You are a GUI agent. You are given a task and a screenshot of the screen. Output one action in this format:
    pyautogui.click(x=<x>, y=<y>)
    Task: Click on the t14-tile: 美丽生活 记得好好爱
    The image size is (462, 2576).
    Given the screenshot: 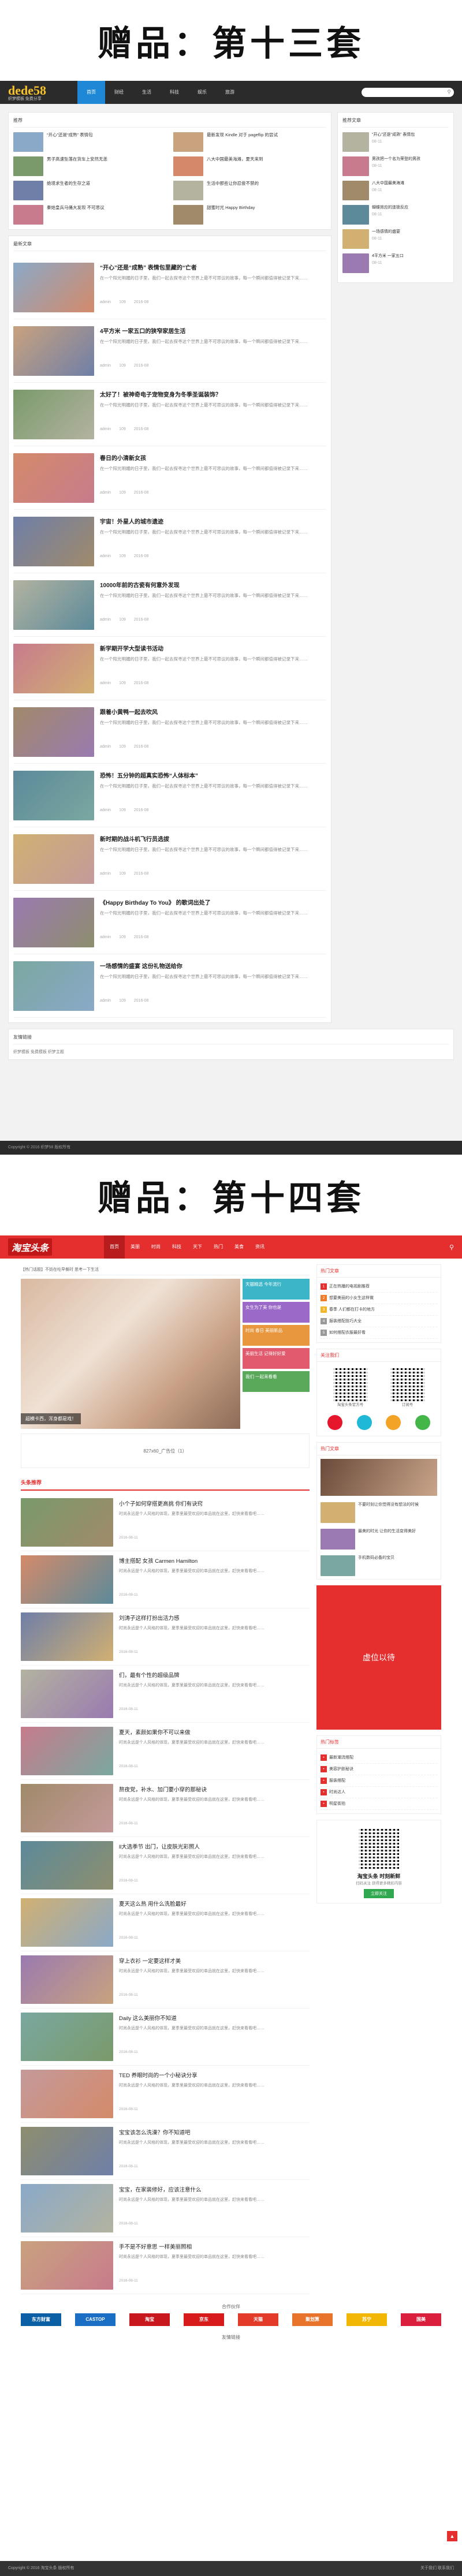 What is the action you would take?
    pyautogui.click(x=276, y=1358)
    